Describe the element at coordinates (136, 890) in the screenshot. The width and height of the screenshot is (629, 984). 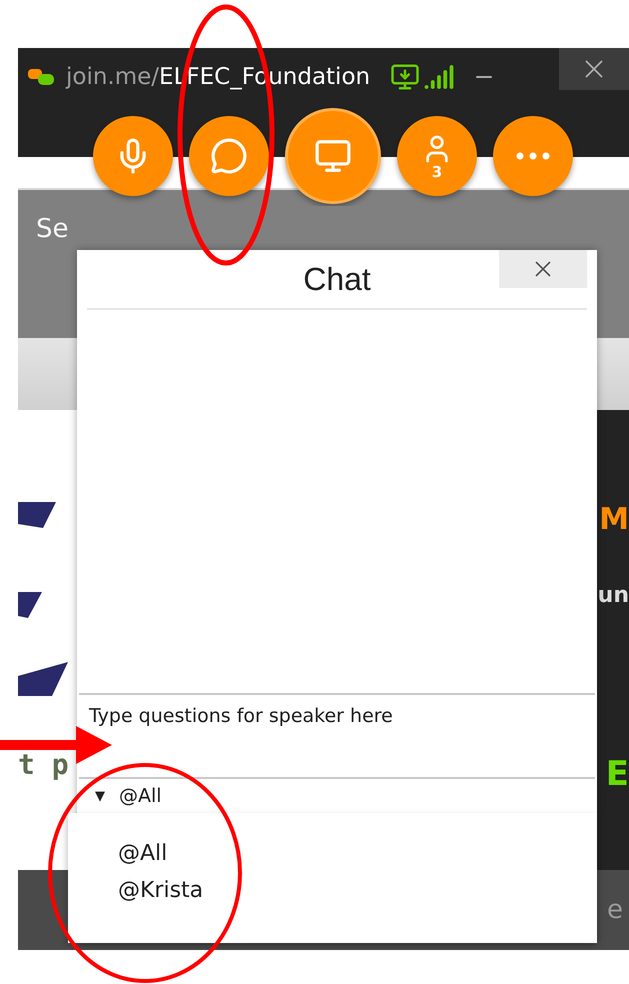
I see `recipient-option: @Krista` at that location.